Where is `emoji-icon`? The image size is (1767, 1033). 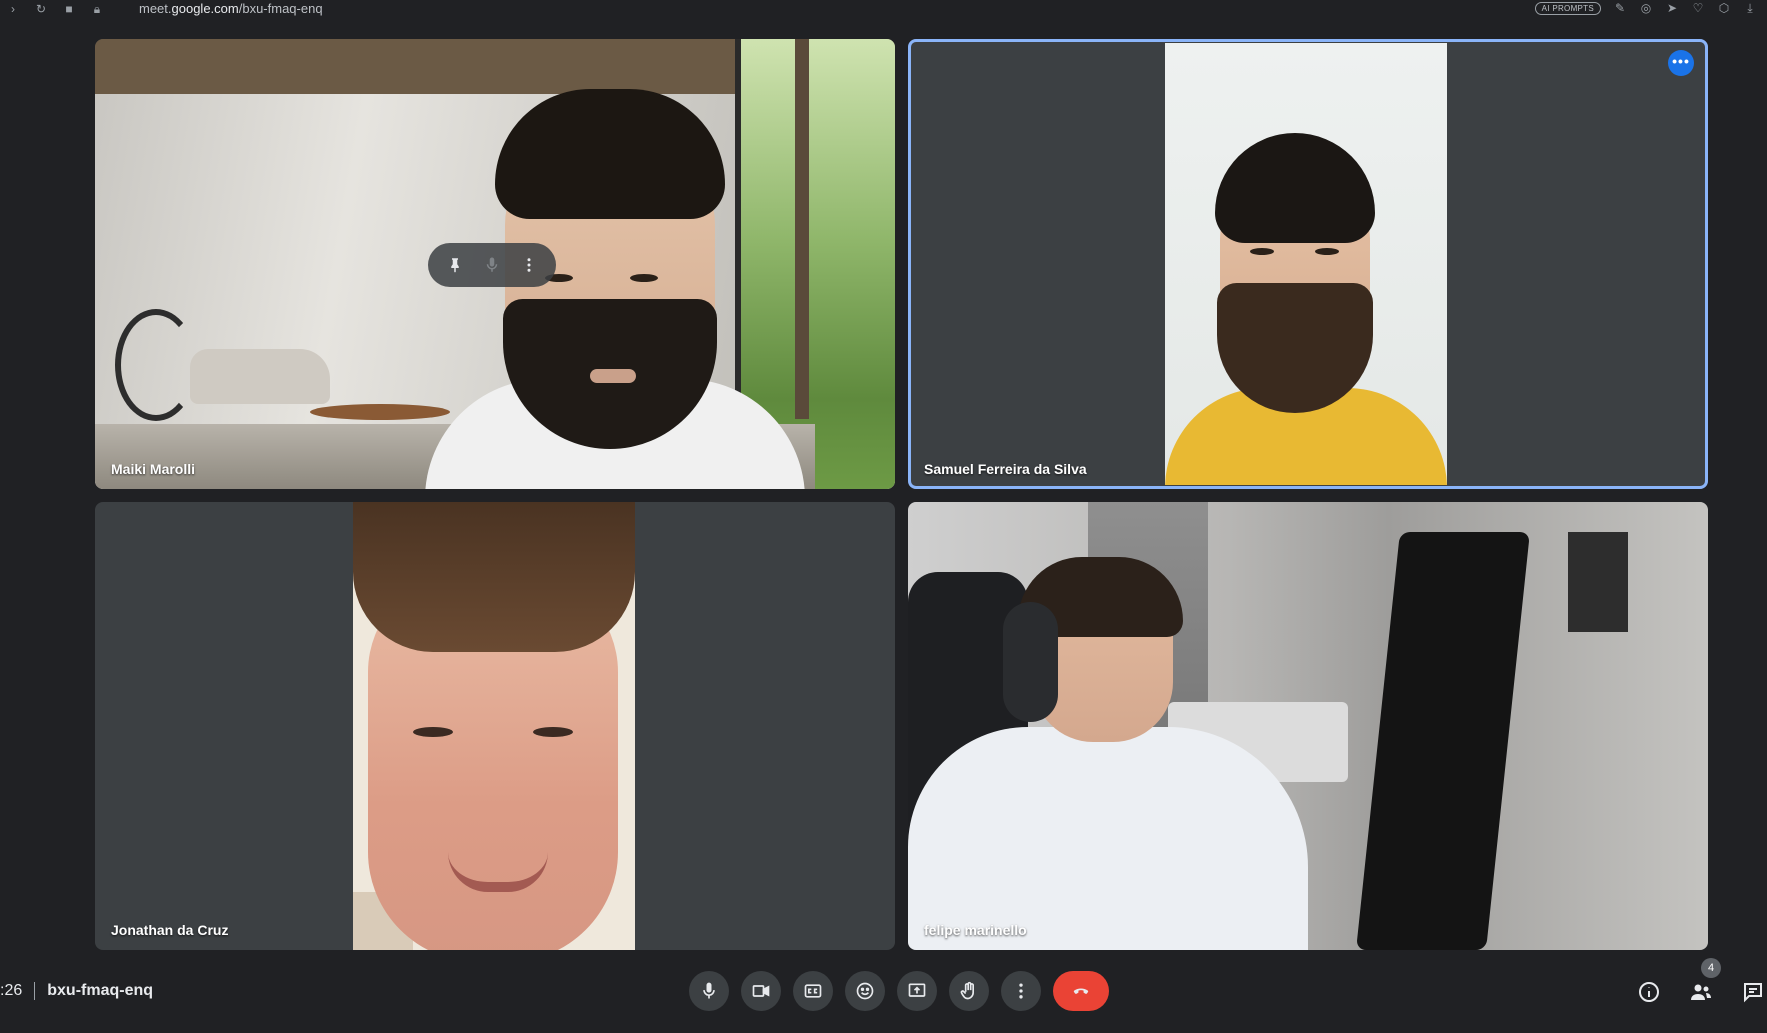
emoji-icon is located at coordinates (865, 991).